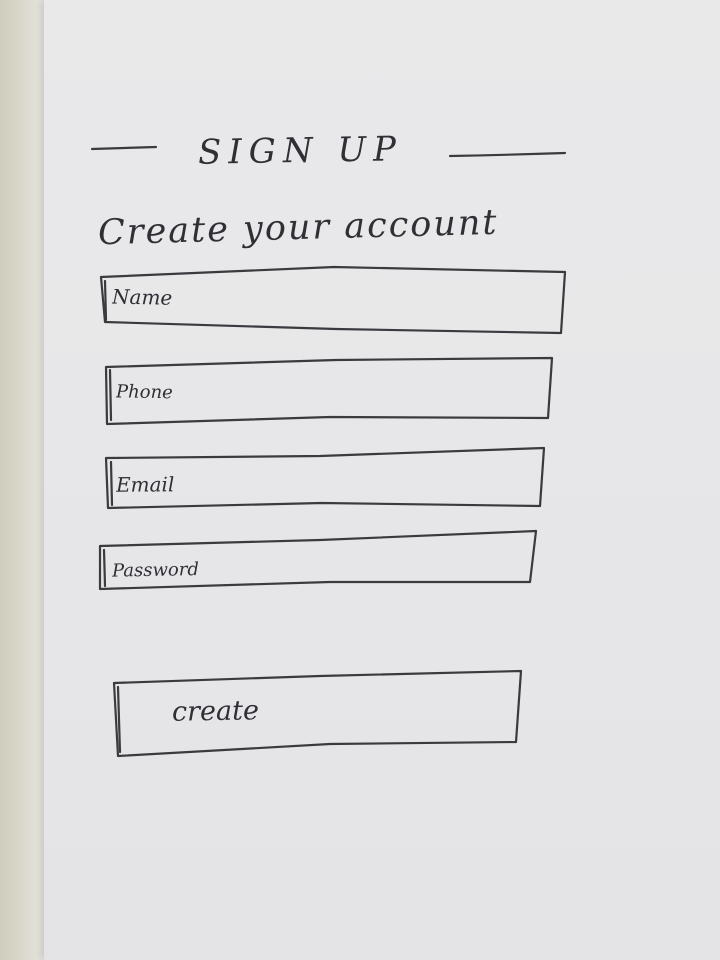 The width and height of the screenshot is (720, 960). What do you see at coordinates (105, 300) in the screenshot?
I see `name-field-outline-inner` at bounding box center [105, 300].